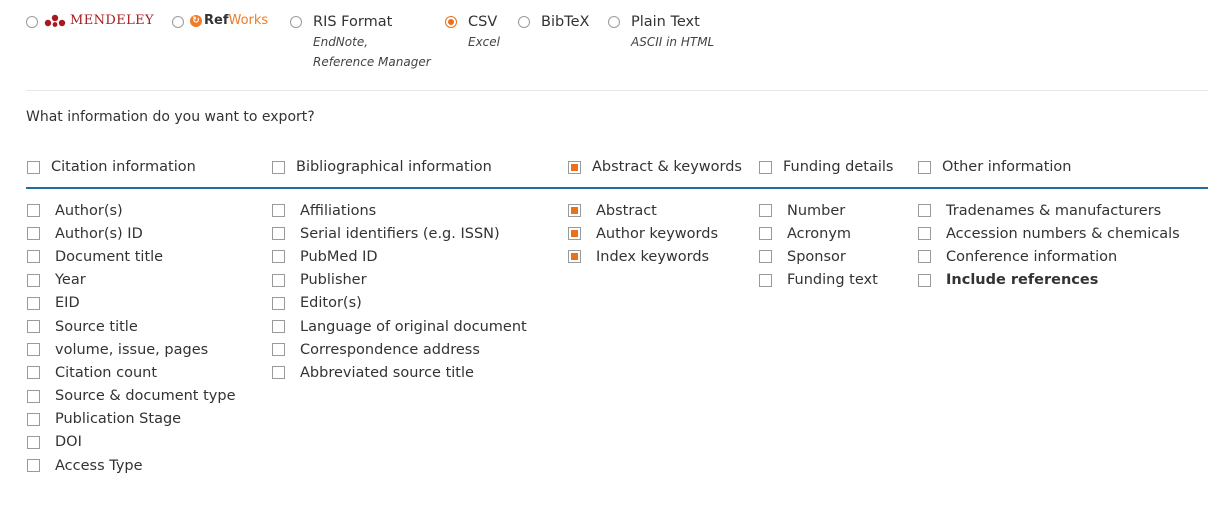  Describe the element at coordinates (112, 20) in the screenshot. I see `mendeley-wordmark: MENDELEY` at that location.